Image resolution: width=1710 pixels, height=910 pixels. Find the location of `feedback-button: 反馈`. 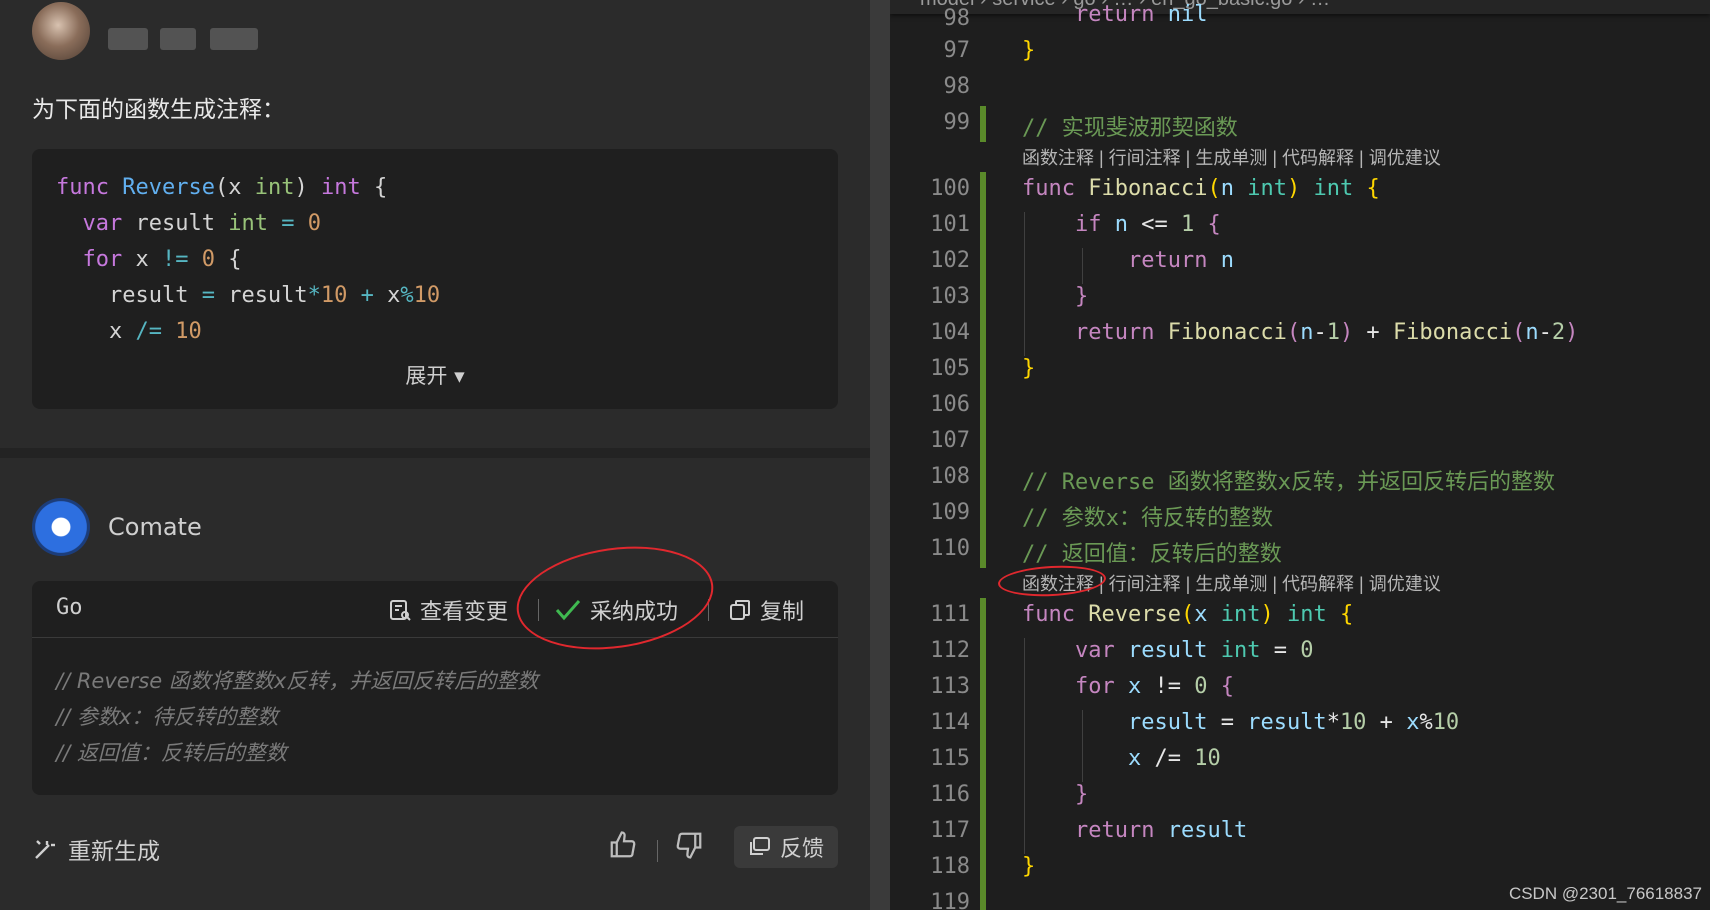

feedback-button: 反馈 is located at coordinates (785, 847).